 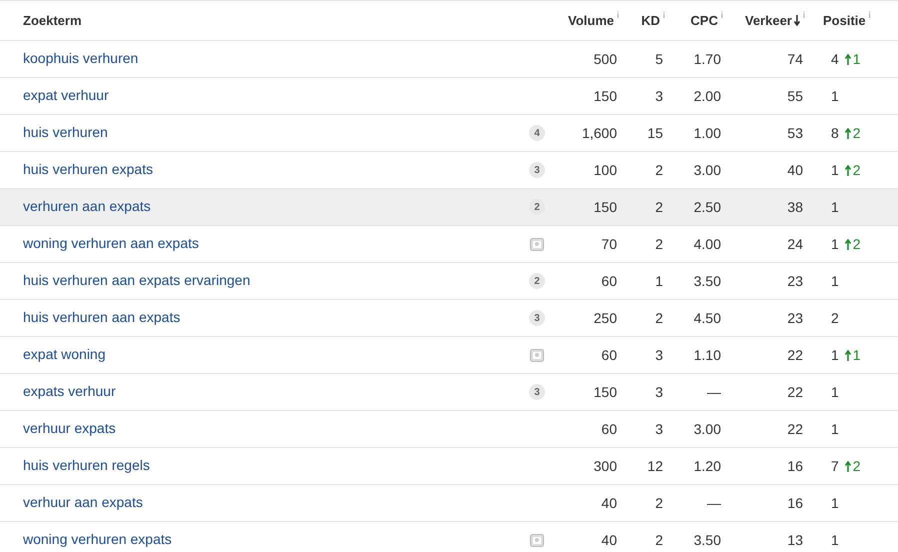 I want to click on traffic-cell-text: 55, so click(x=795, y=96).